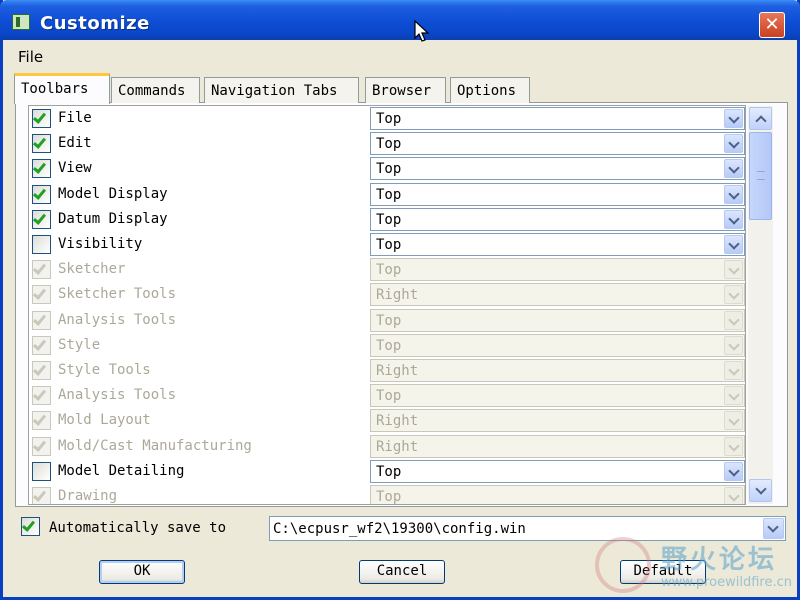 Image resolution: width=800 pixels, height=600 pixels. What do you see at coordinates (79, 345) in the screenshot?
I see `toolbar-name: Style` at bounding box center [79, 345].